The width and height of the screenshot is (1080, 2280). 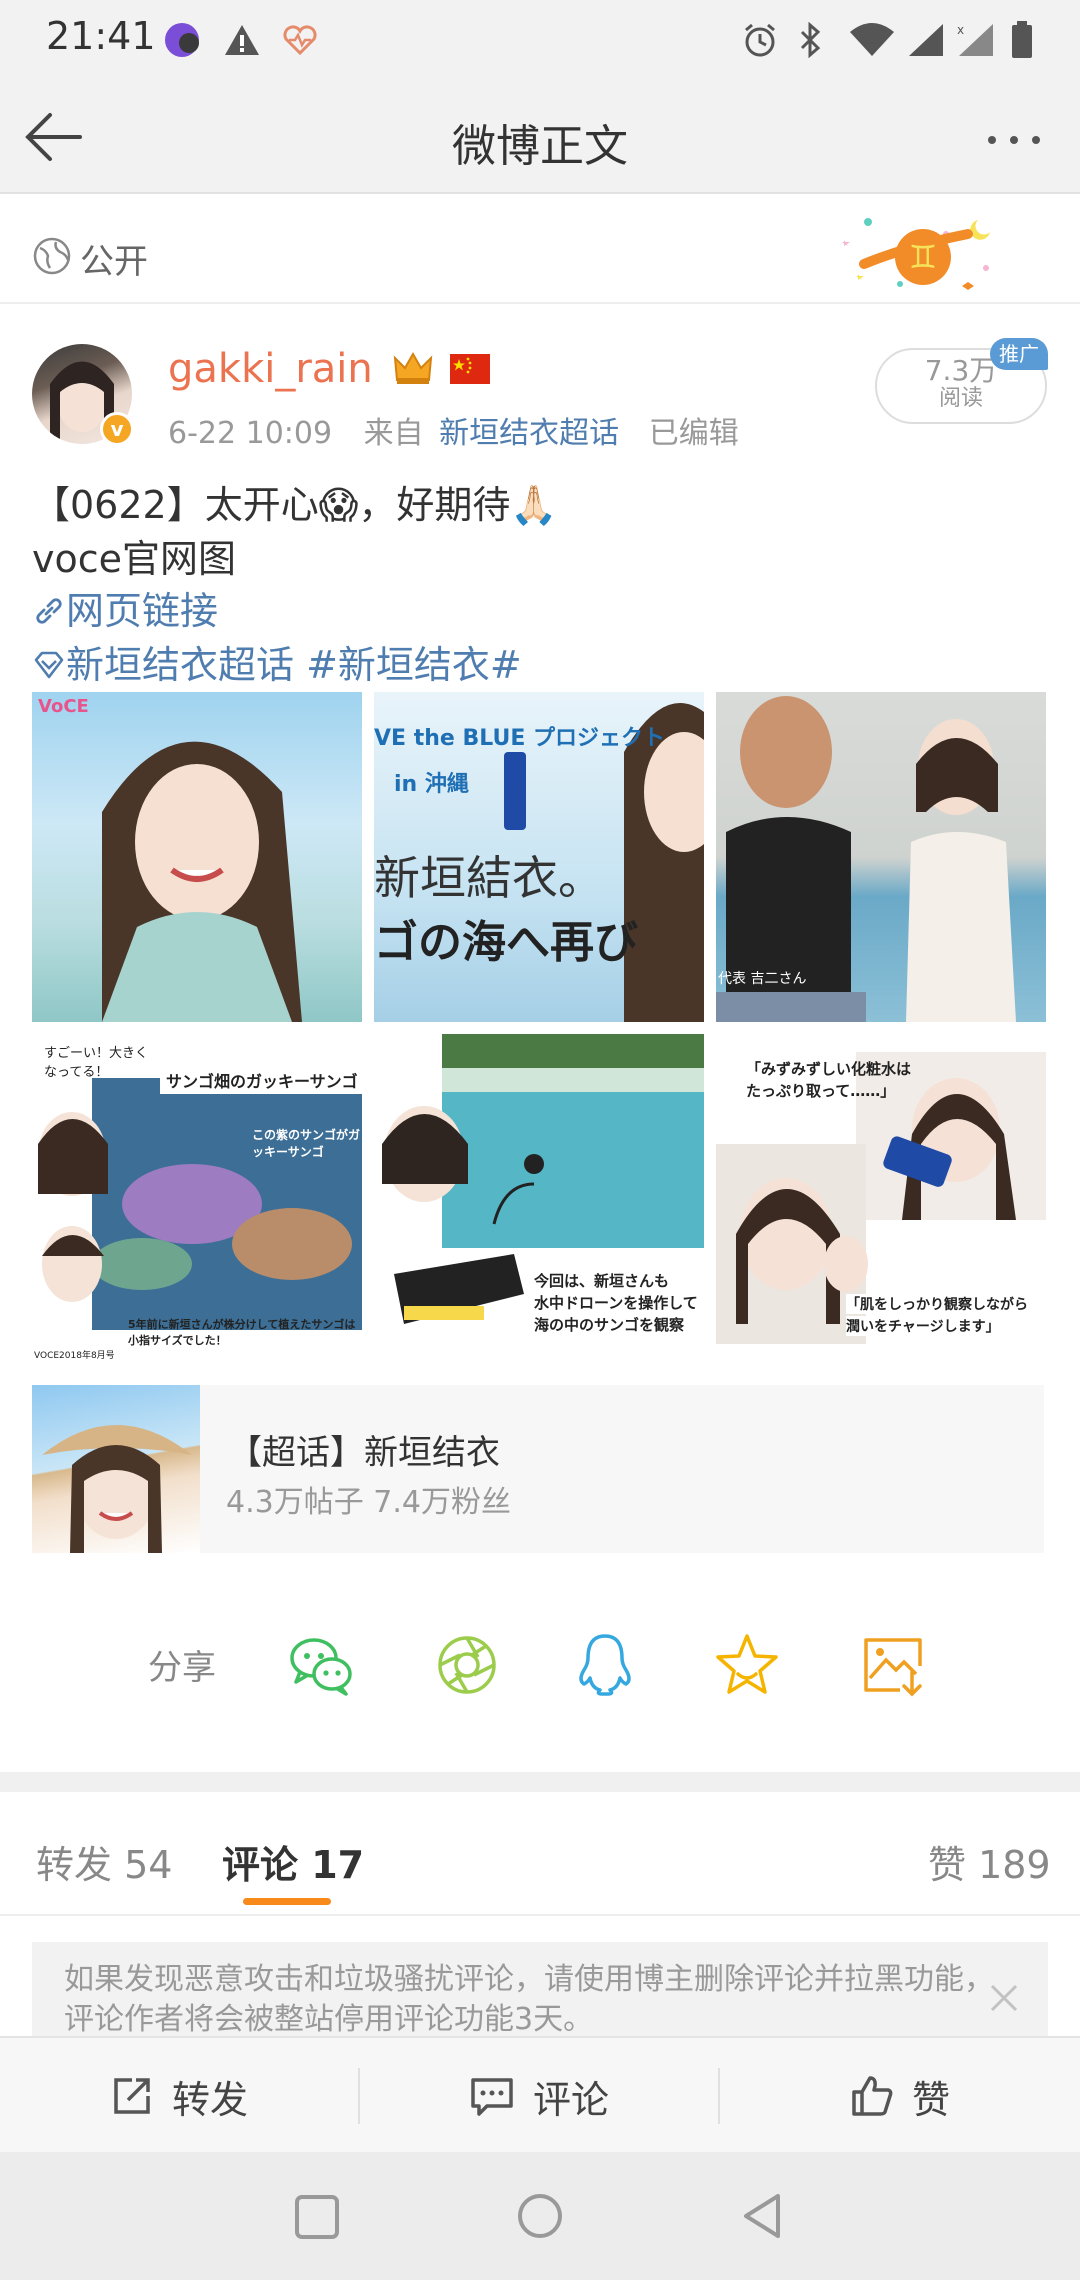 I want to click on repost-button: 转发, so click(x=179, y=2096).